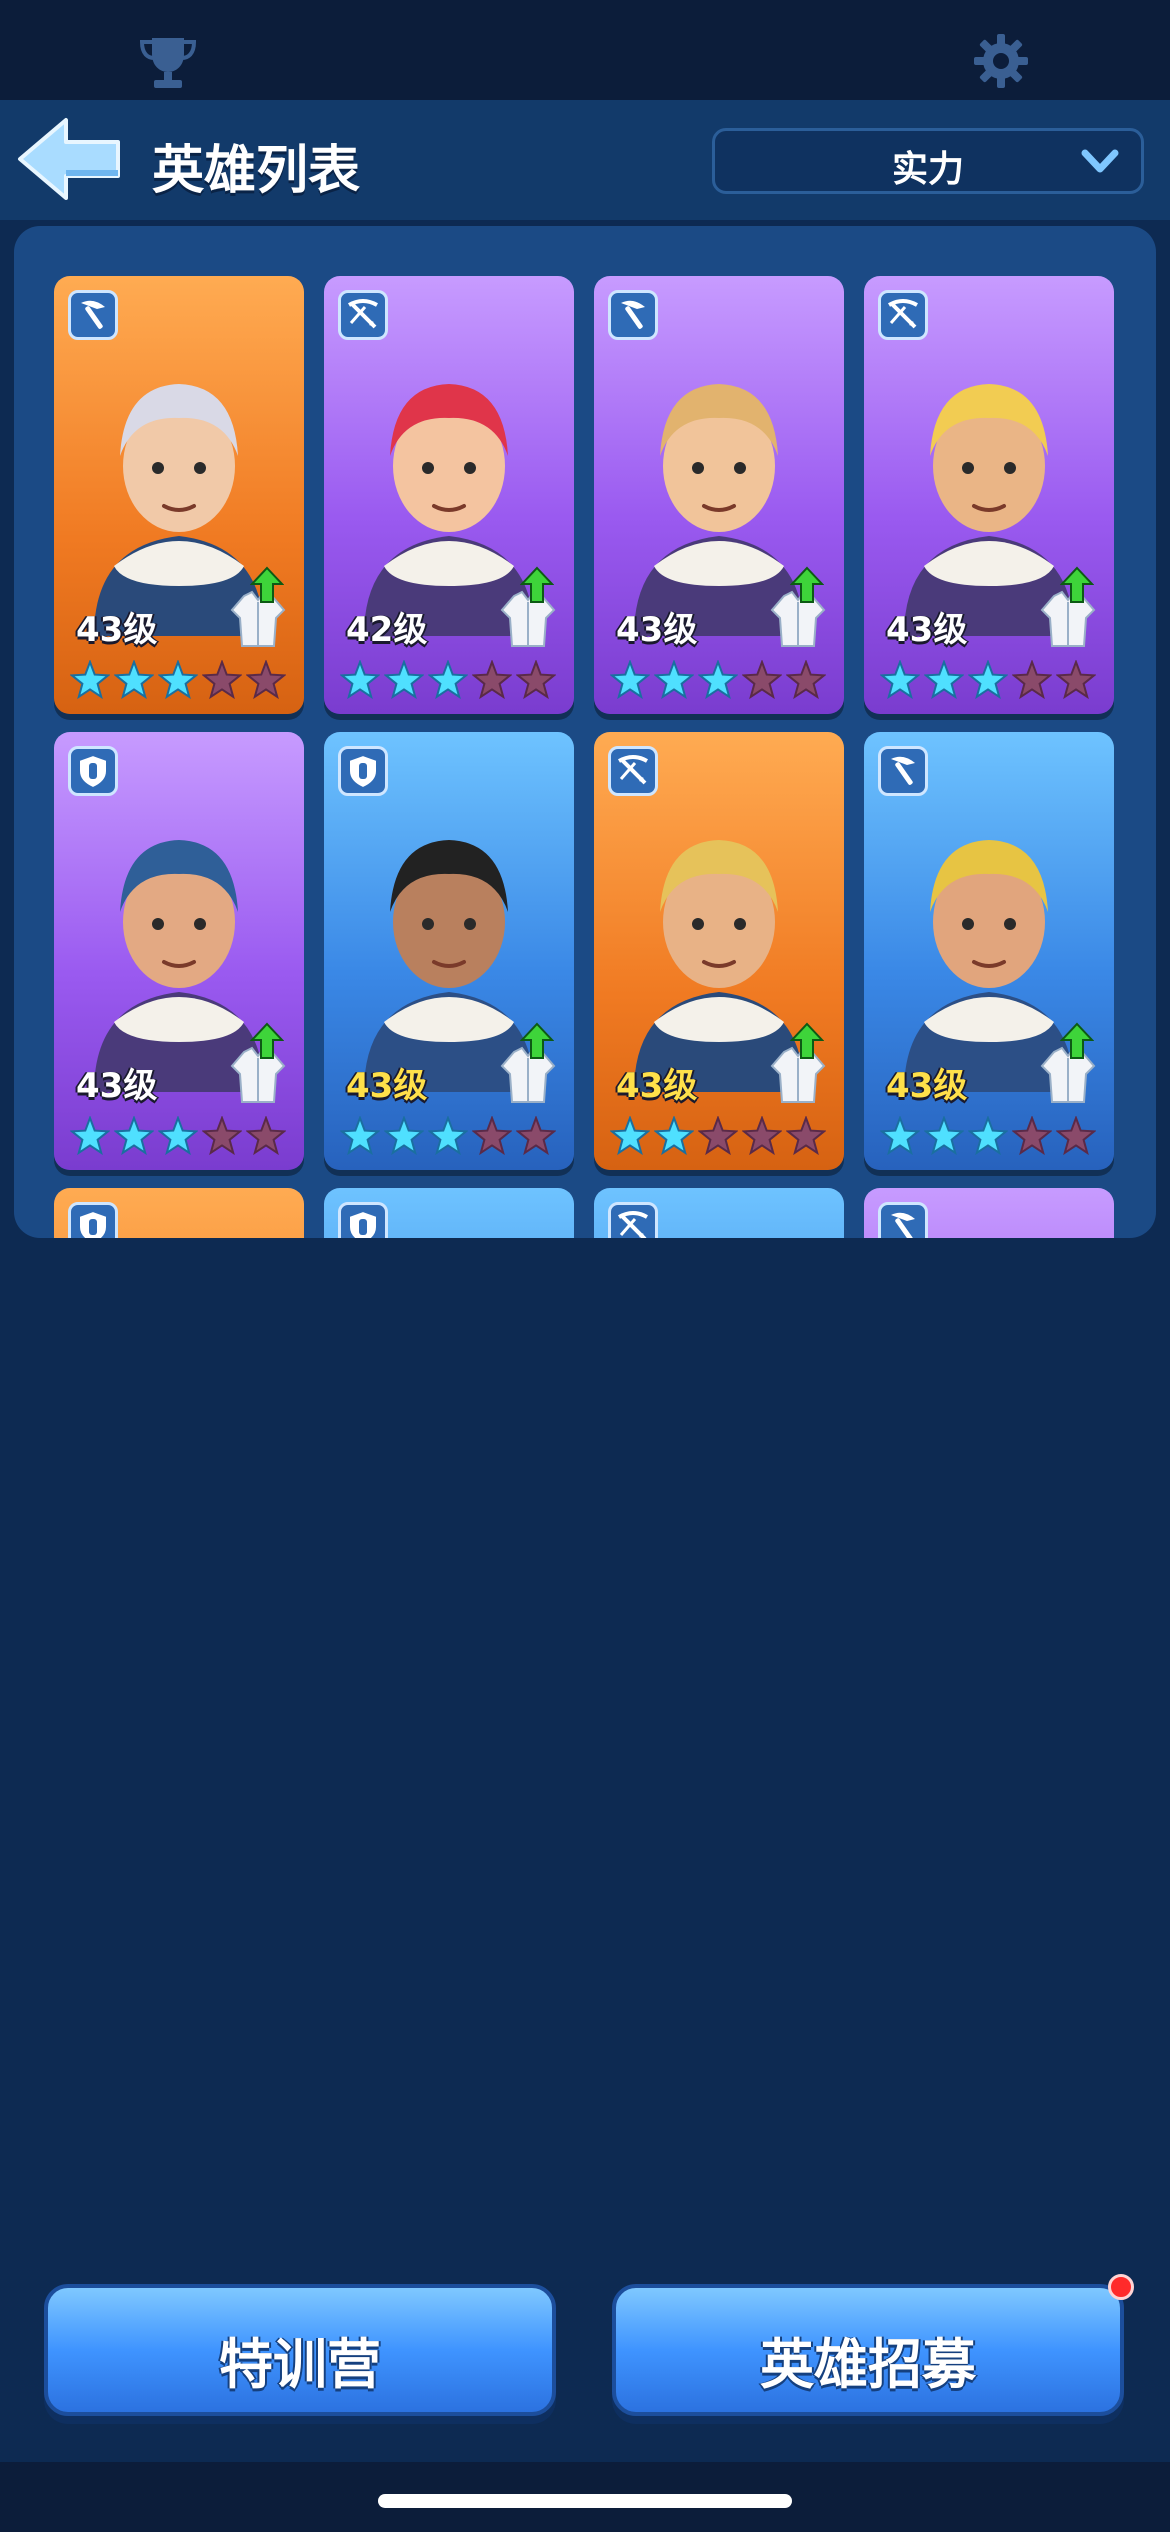 The width and height of the screenshot is (1170, 2532). Describe the element at coordinates (927, 169) in the screenshot. I see `sort-selected-label: 实力` at that location.